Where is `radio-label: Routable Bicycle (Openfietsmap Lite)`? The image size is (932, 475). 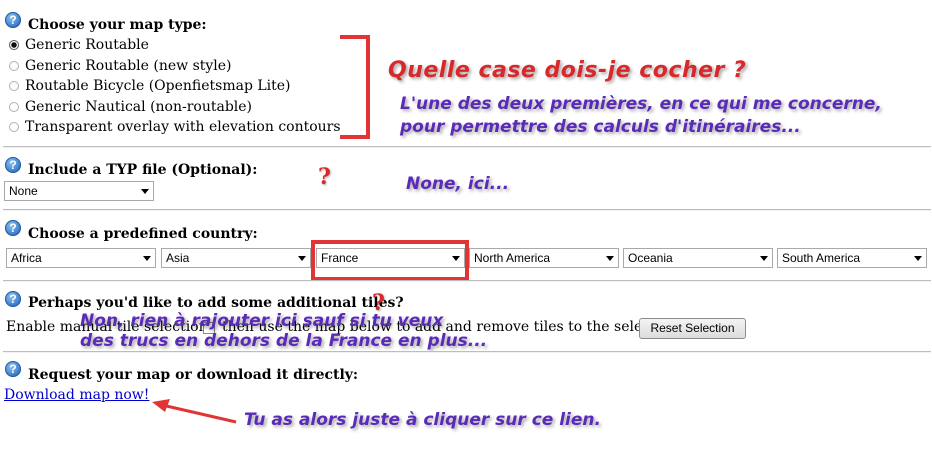
radio-label: Routable Bicycle (Openfietsmap Lite) is located at coordinates (158, 86).